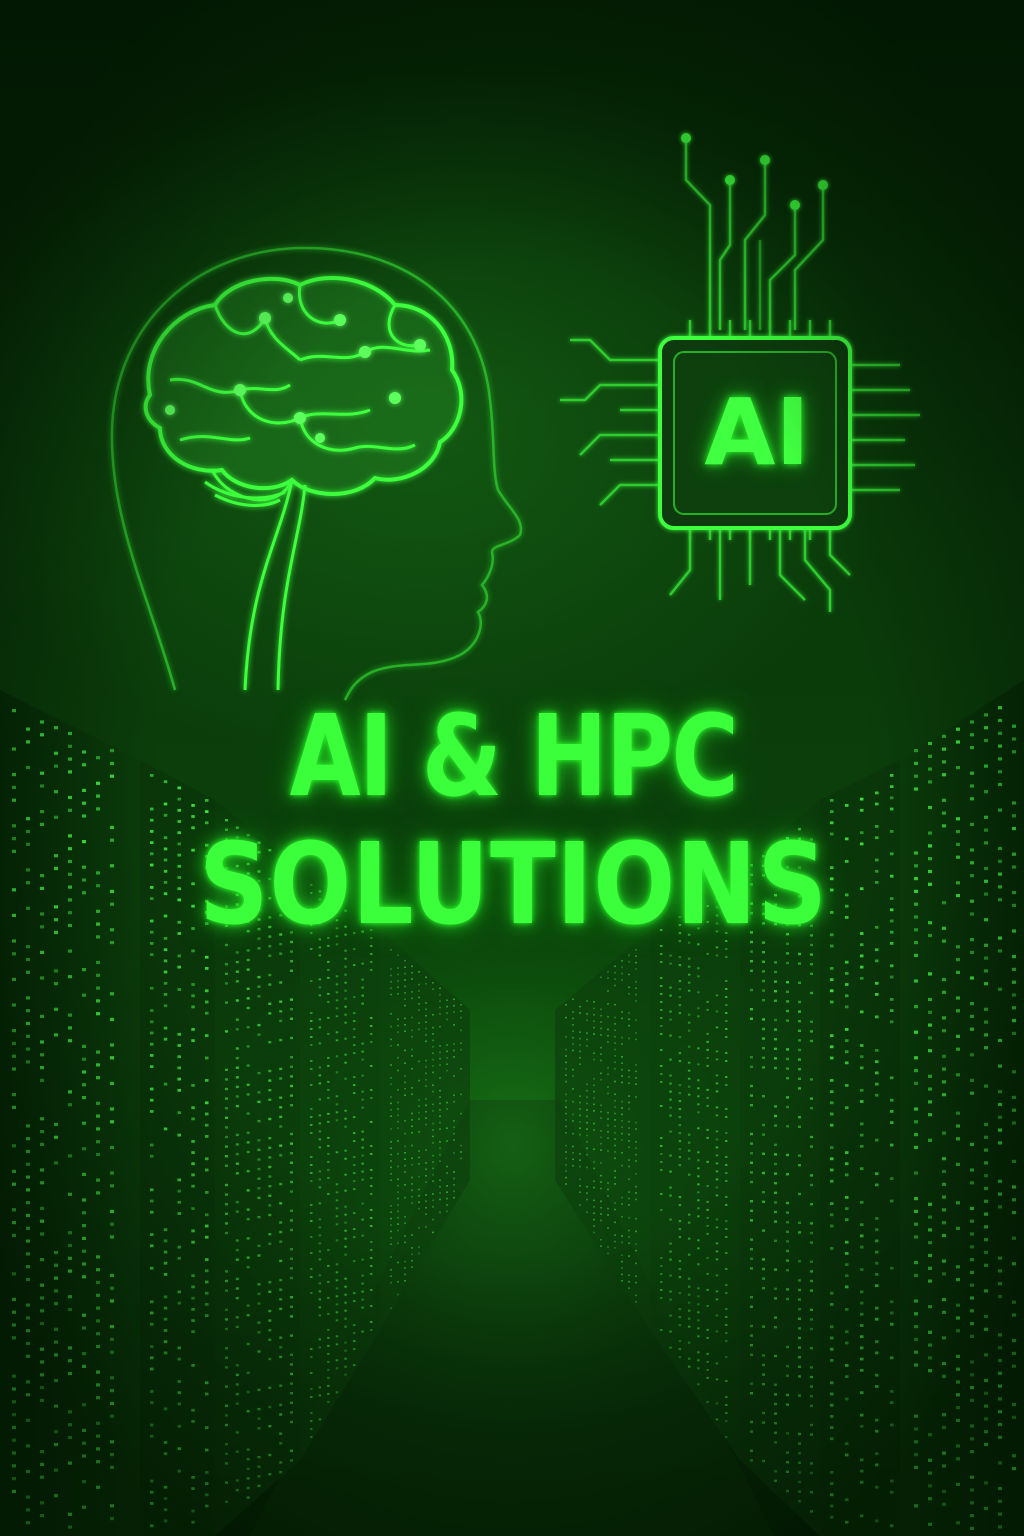 This screenshot has width=1024, height=1536. Describe the element at coordinates (513, 885) in the screenshot. I see `headline-line2: SOLUTIONS` at that location.